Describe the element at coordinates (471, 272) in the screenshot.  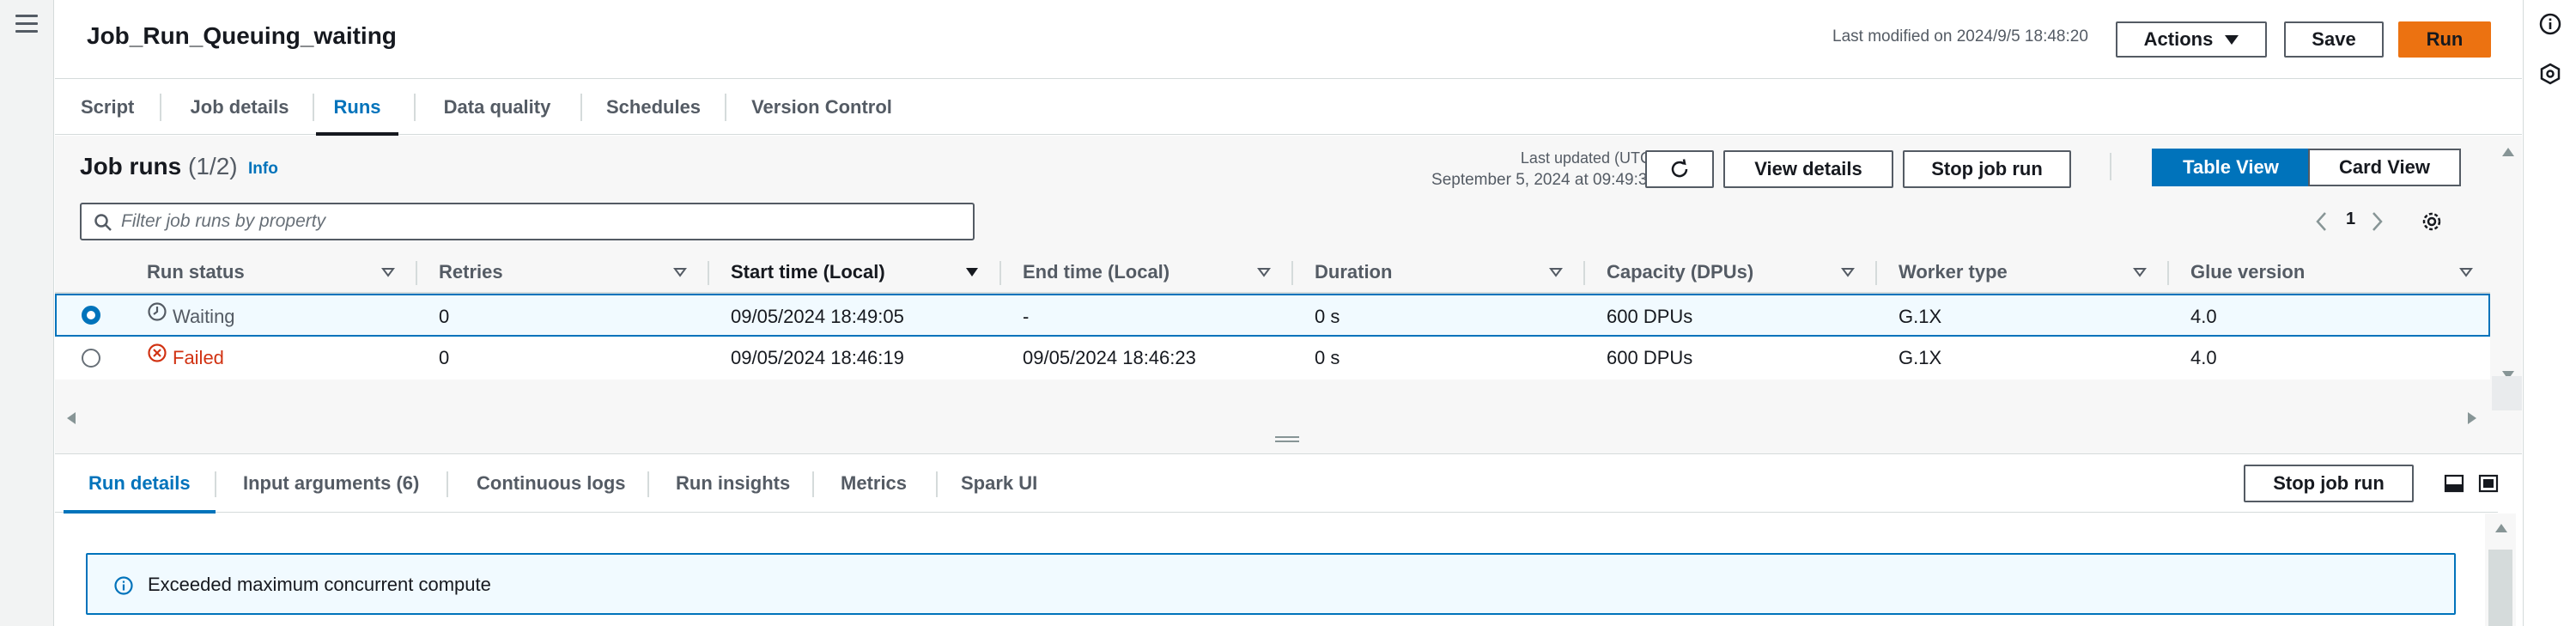
I see `column-header-retries: Retries` at that location.